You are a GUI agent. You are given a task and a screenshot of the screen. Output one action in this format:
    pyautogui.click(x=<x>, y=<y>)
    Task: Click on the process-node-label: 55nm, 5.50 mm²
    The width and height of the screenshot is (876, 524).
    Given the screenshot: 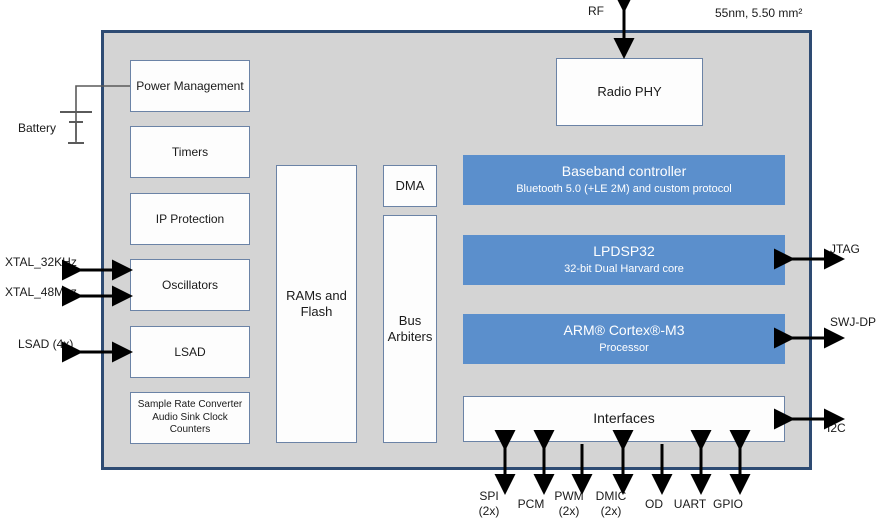 What is the action you would take?
    pyautogui.click(x=759, y=13)
    